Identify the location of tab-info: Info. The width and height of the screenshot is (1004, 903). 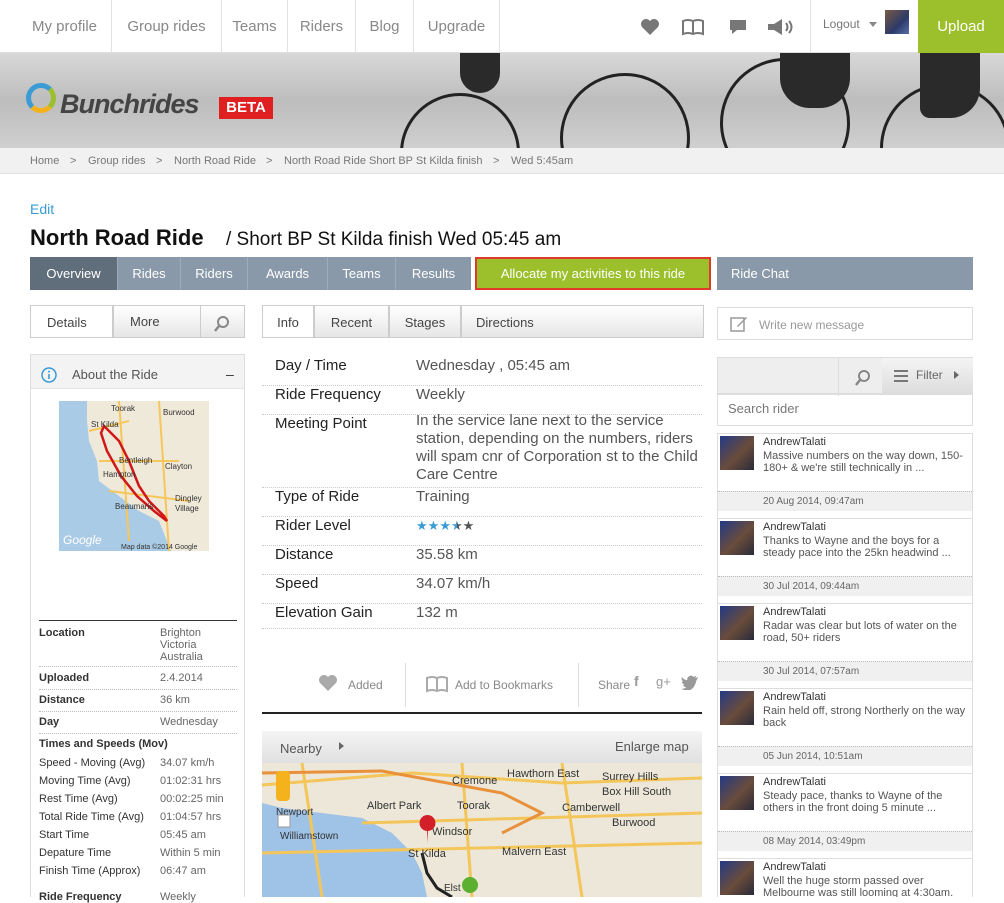
(288, 321).